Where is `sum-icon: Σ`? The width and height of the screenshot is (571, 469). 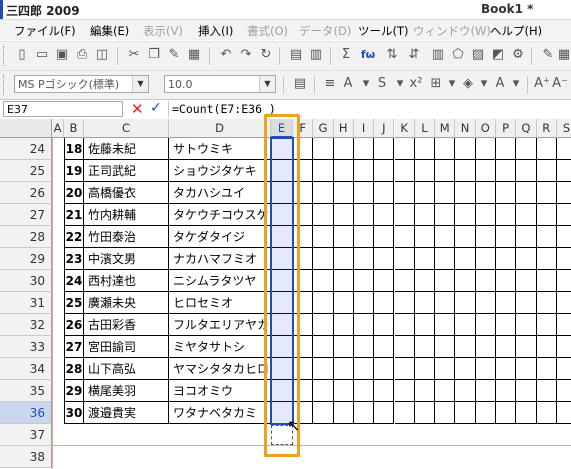 sum-icon: Σ is located at coordinates (346, 55).